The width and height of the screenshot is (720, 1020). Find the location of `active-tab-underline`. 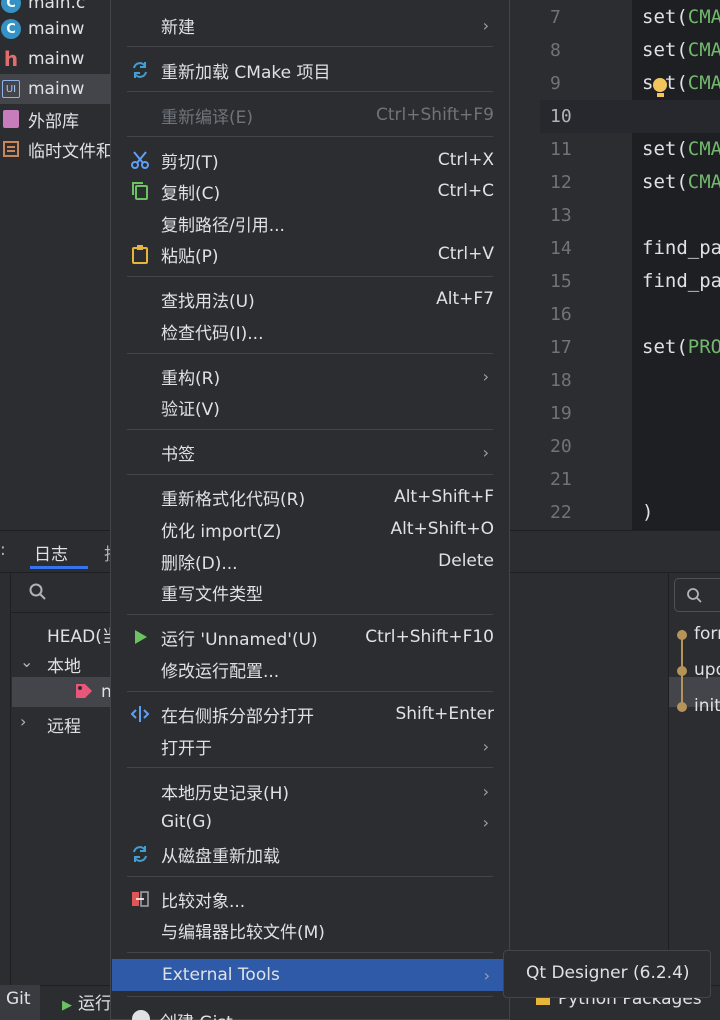

active-tab-underline is located at coordinates (59, 567).